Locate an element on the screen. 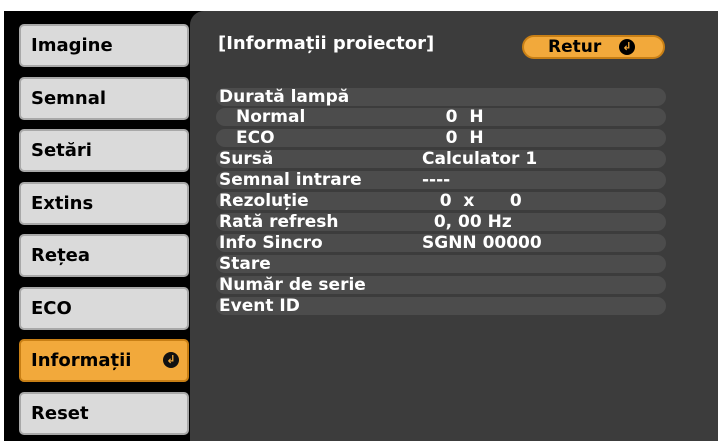  menu-item-imagine: Imagine is located at coordinates (104, 45).